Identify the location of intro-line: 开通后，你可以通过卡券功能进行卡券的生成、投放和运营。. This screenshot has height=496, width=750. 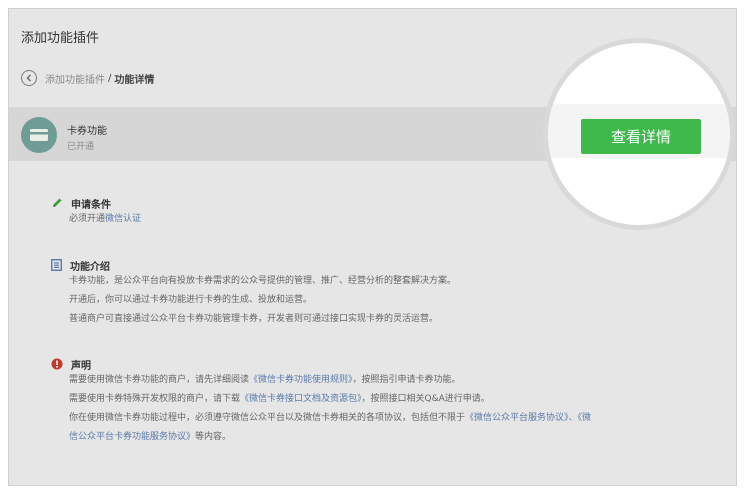
(191, 300).